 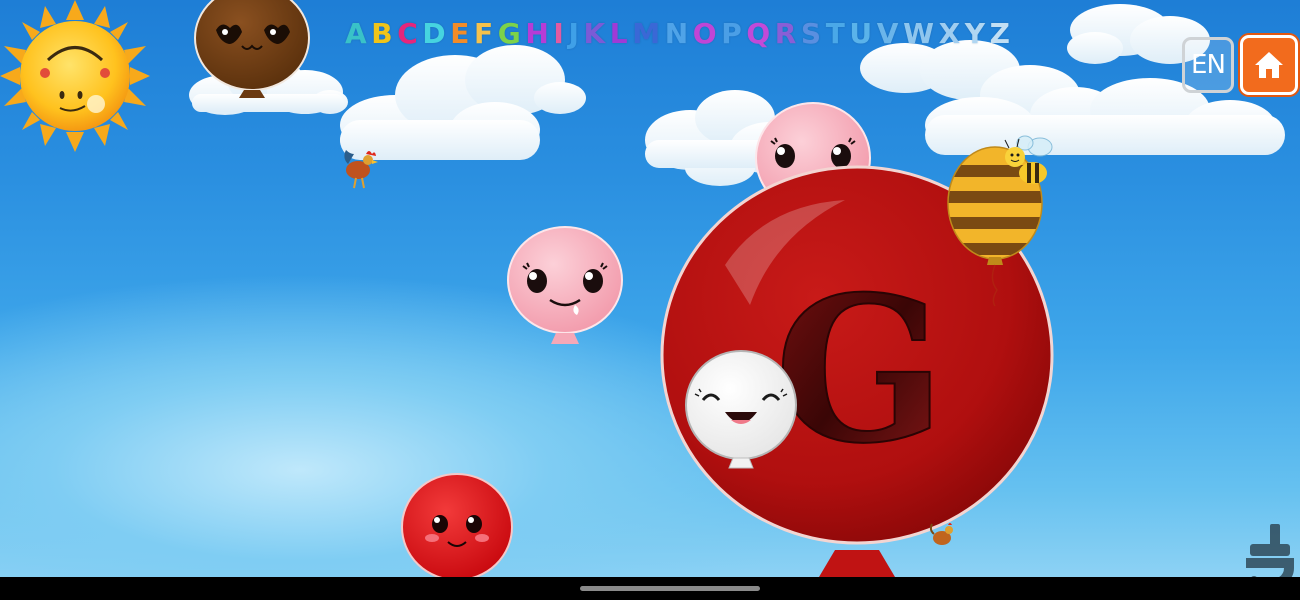 What do you see at coordinates (573, 33) in the screenshot?
I see `alphabet-letter-j: J` at bounding box center [573, 33].